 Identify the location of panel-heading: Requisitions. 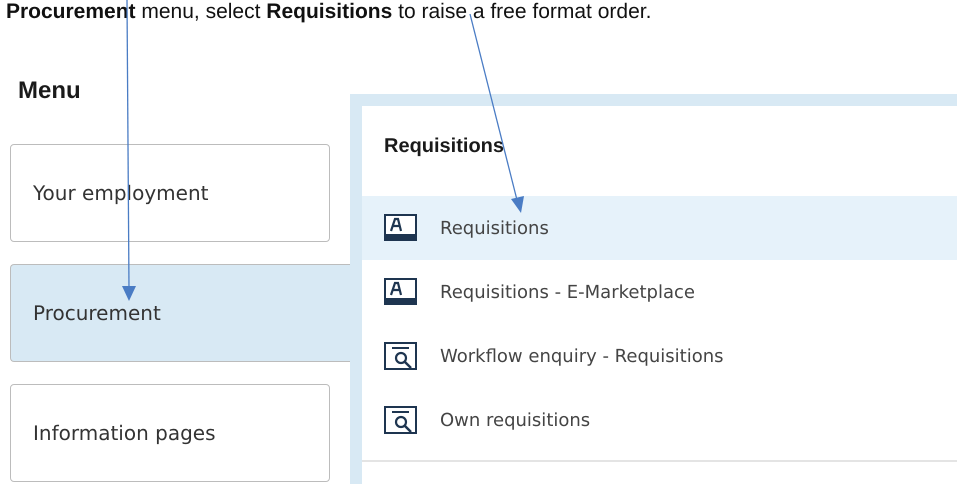
(444, 146).